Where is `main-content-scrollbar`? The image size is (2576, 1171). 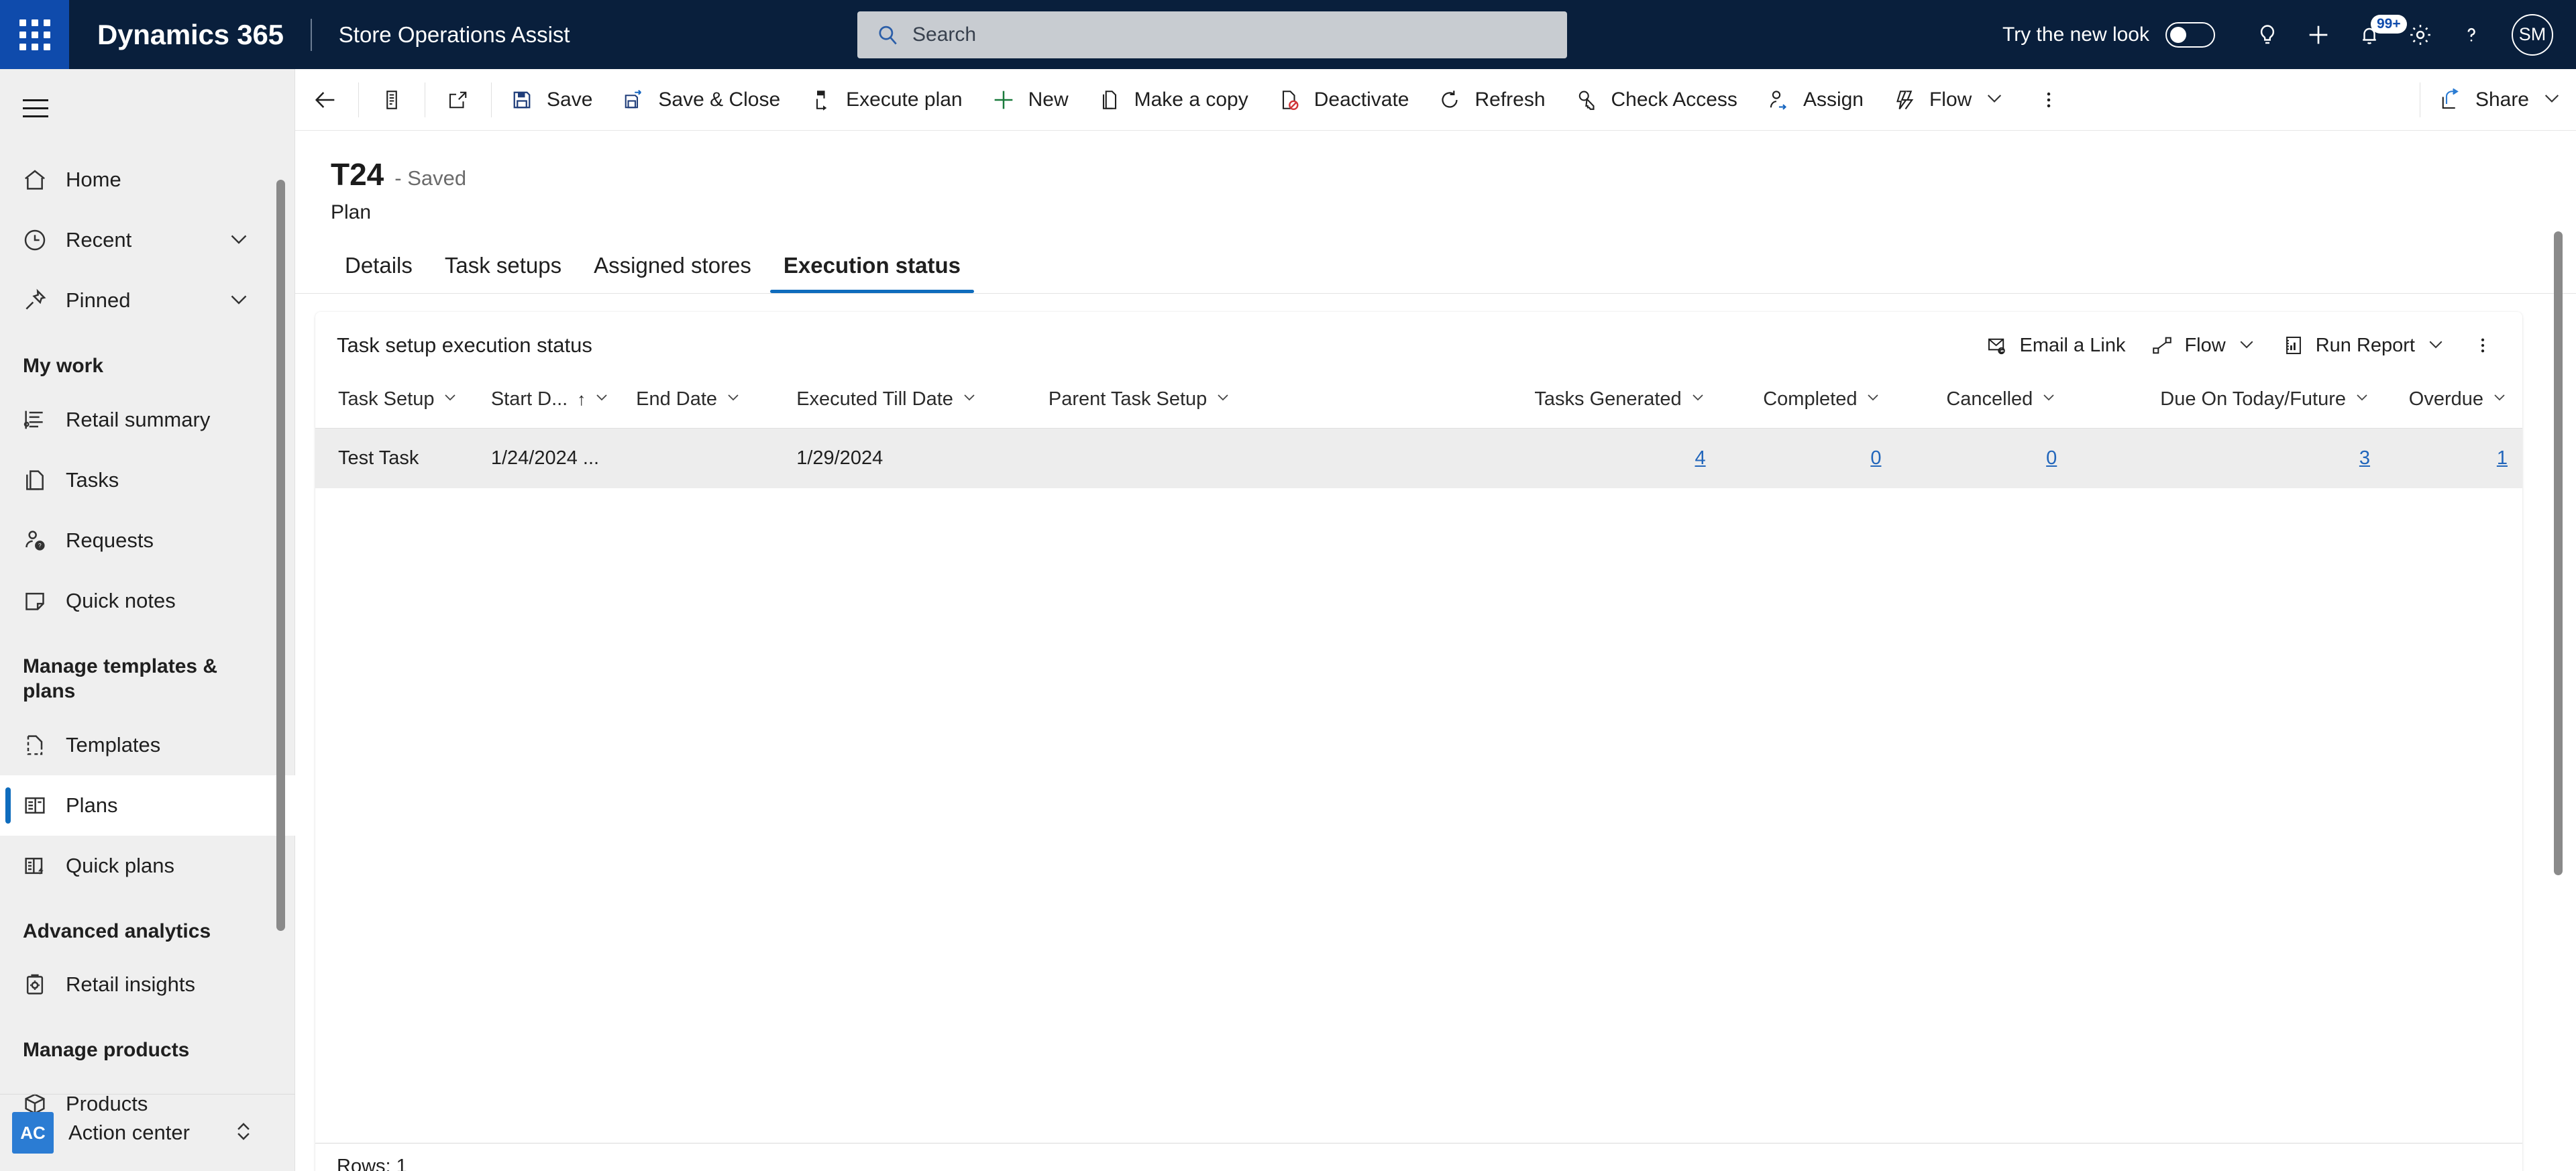
main-content-scrollbar is located at coordinates (2558, 553).